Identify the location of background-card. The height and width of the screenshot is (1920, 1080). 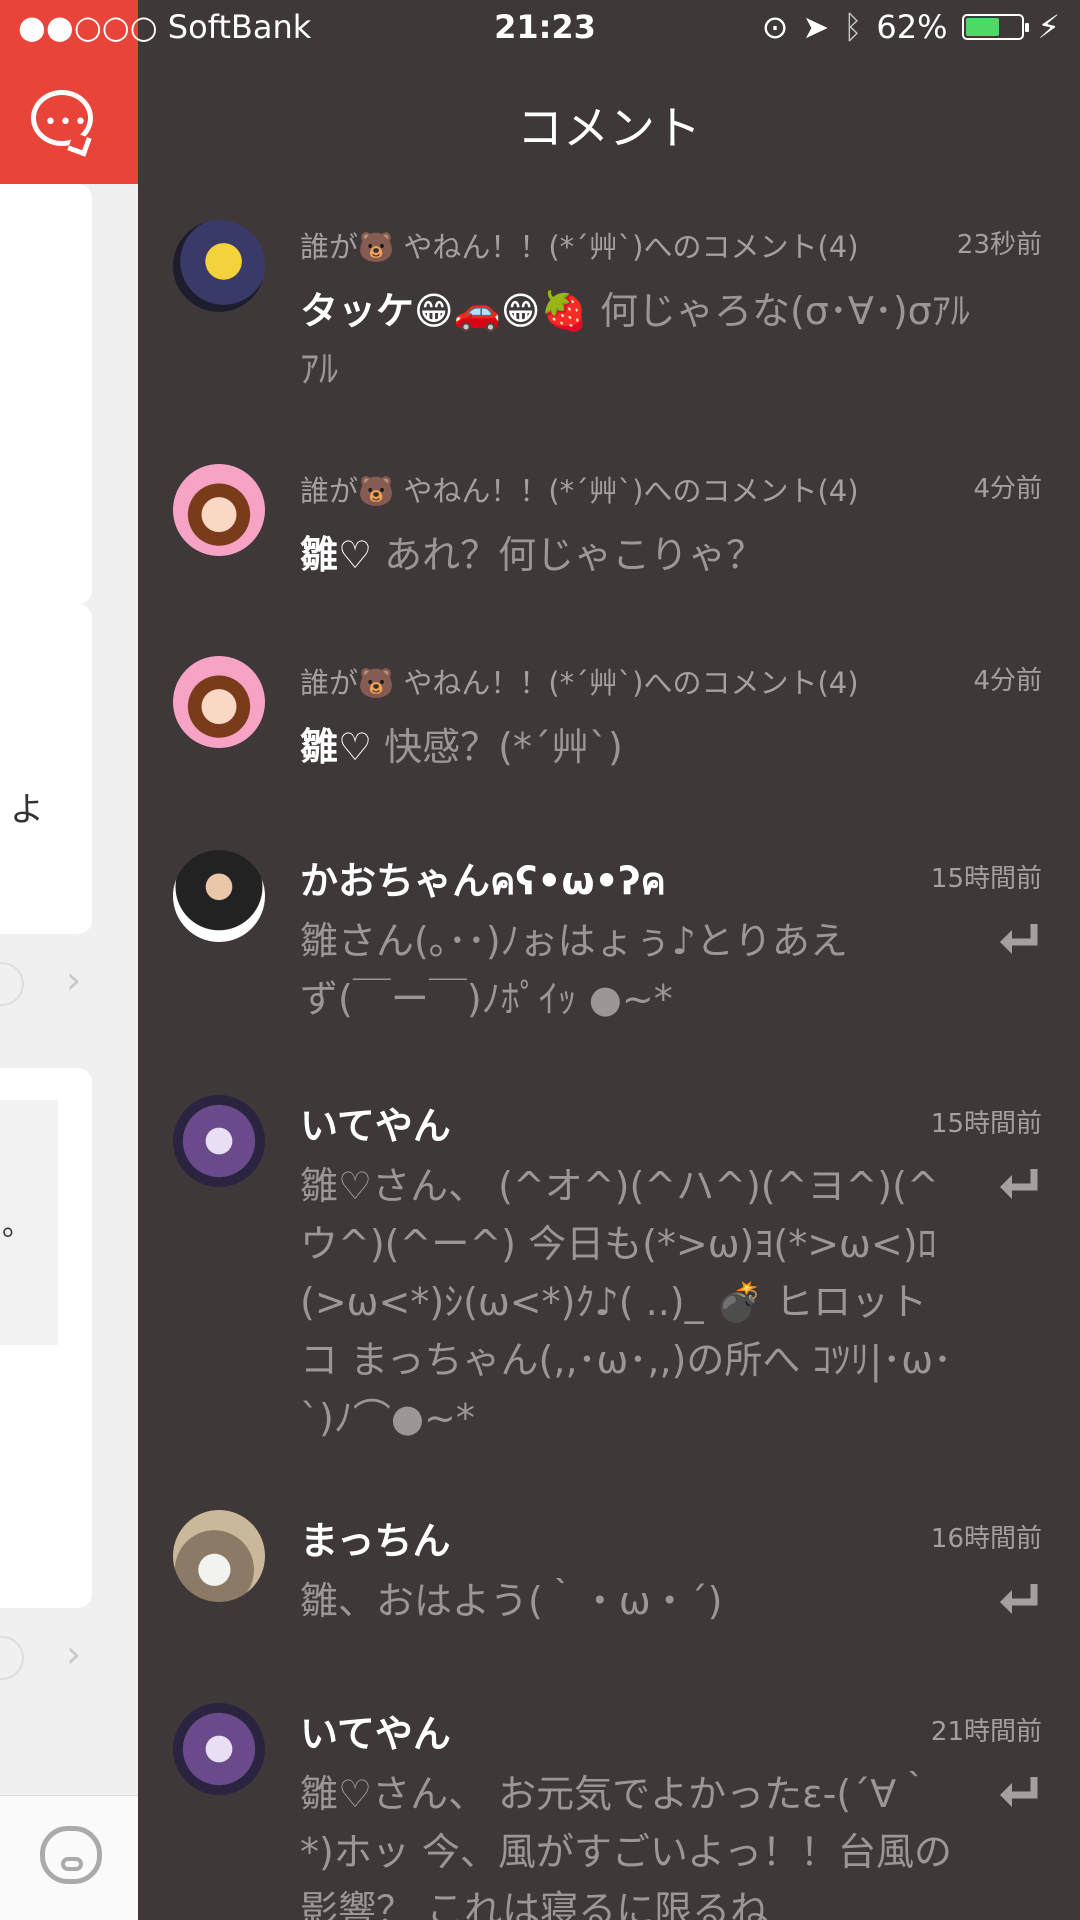
(46, 394).